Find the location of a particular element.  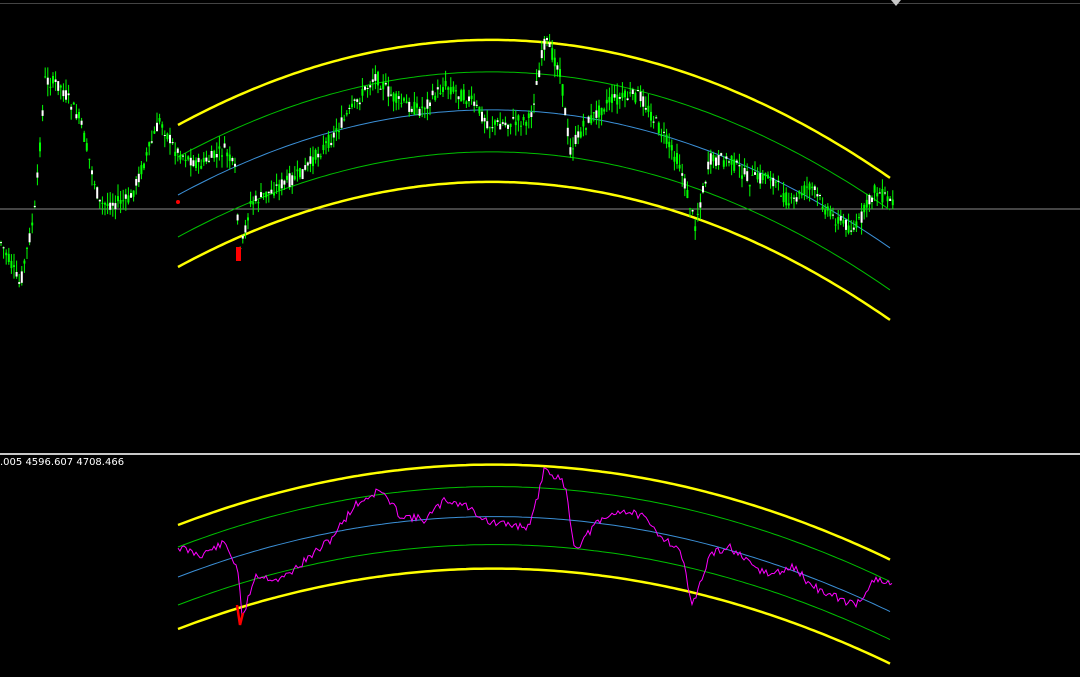

signal-mark is located at coordinates (238, 254).